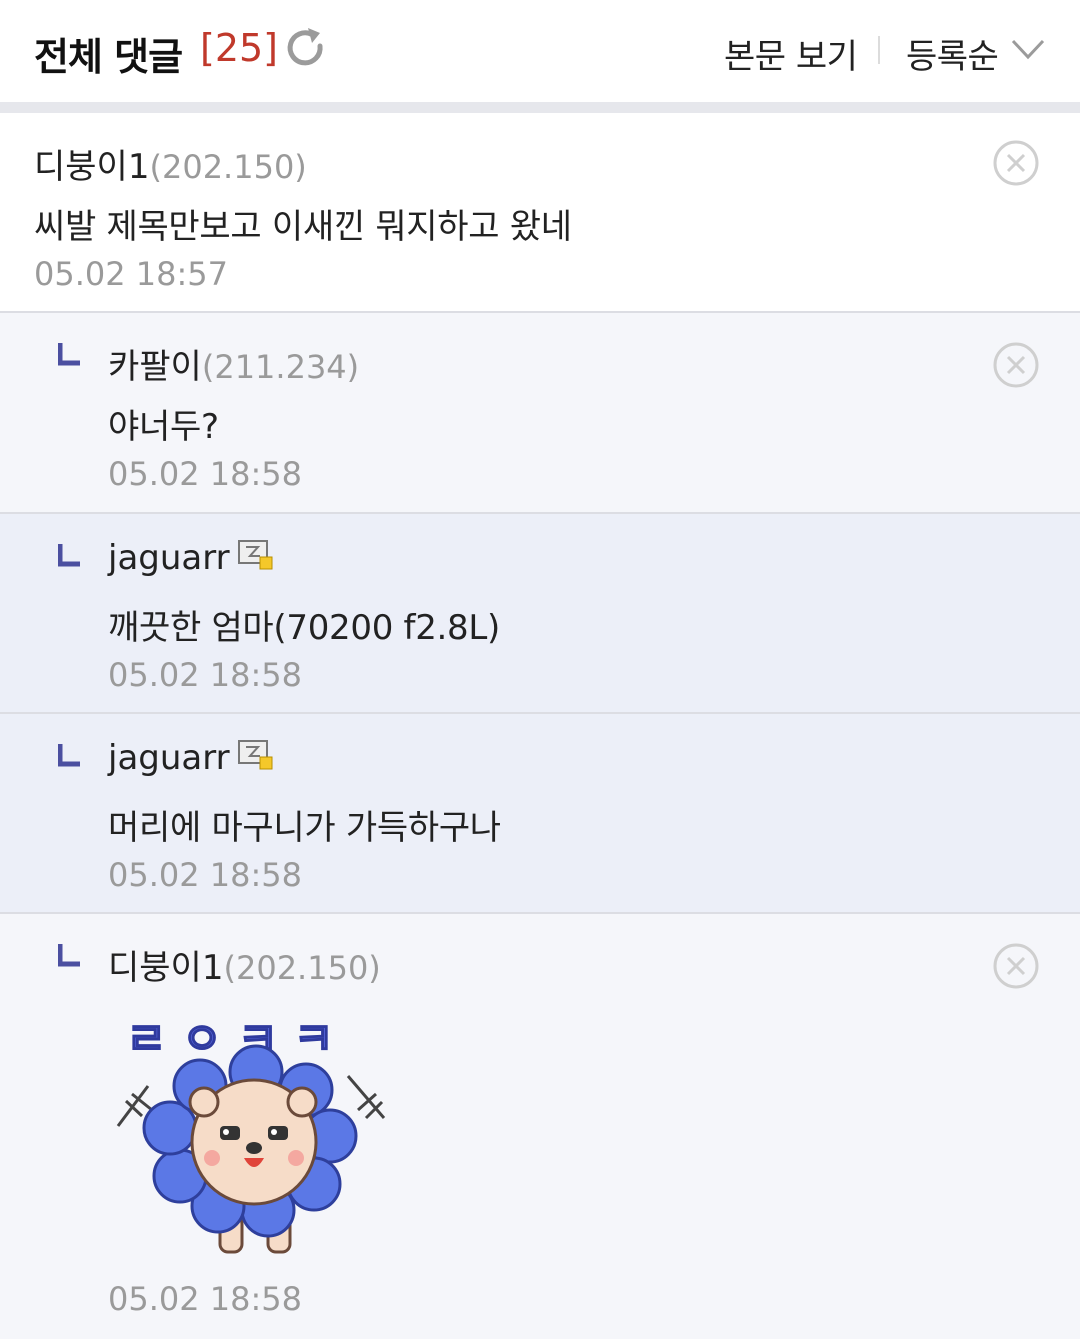 This screenshot has height=1339, width=1080. Describe the element at coordinates (304, 628) in the screenshot. I see `comment-text: 깨끗한 엄마(70200 f2.8L)` at that location.